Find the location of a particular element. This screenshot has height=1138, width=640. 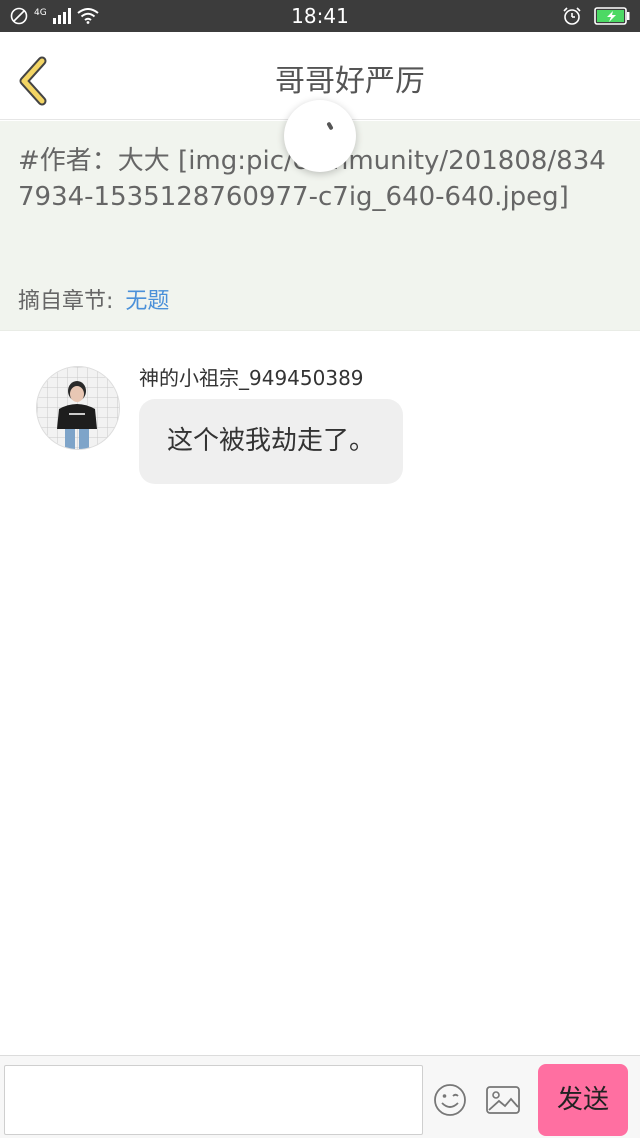

back-button is located at coordinates (34, 81).